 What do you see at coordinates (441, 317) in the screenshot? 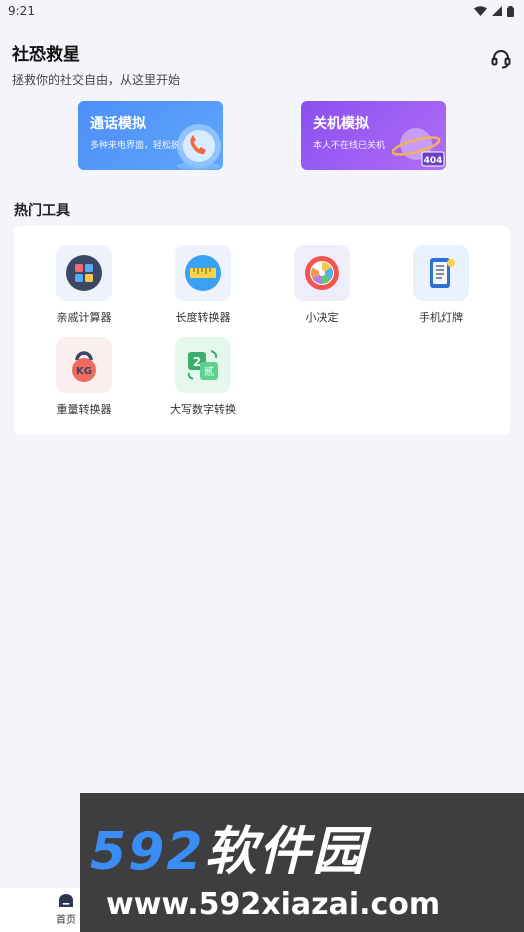
I see `tool-label: 手机灯牌` at bounding box center [441, 317].